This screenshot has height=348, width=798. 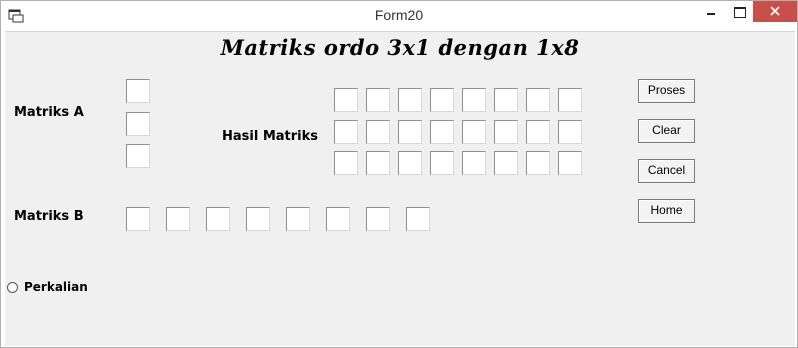 What do you see at coordinates (49, 216) in the screenshot?
I see `label-matriks-b: Matriks B` at bounding box center [49, 216].